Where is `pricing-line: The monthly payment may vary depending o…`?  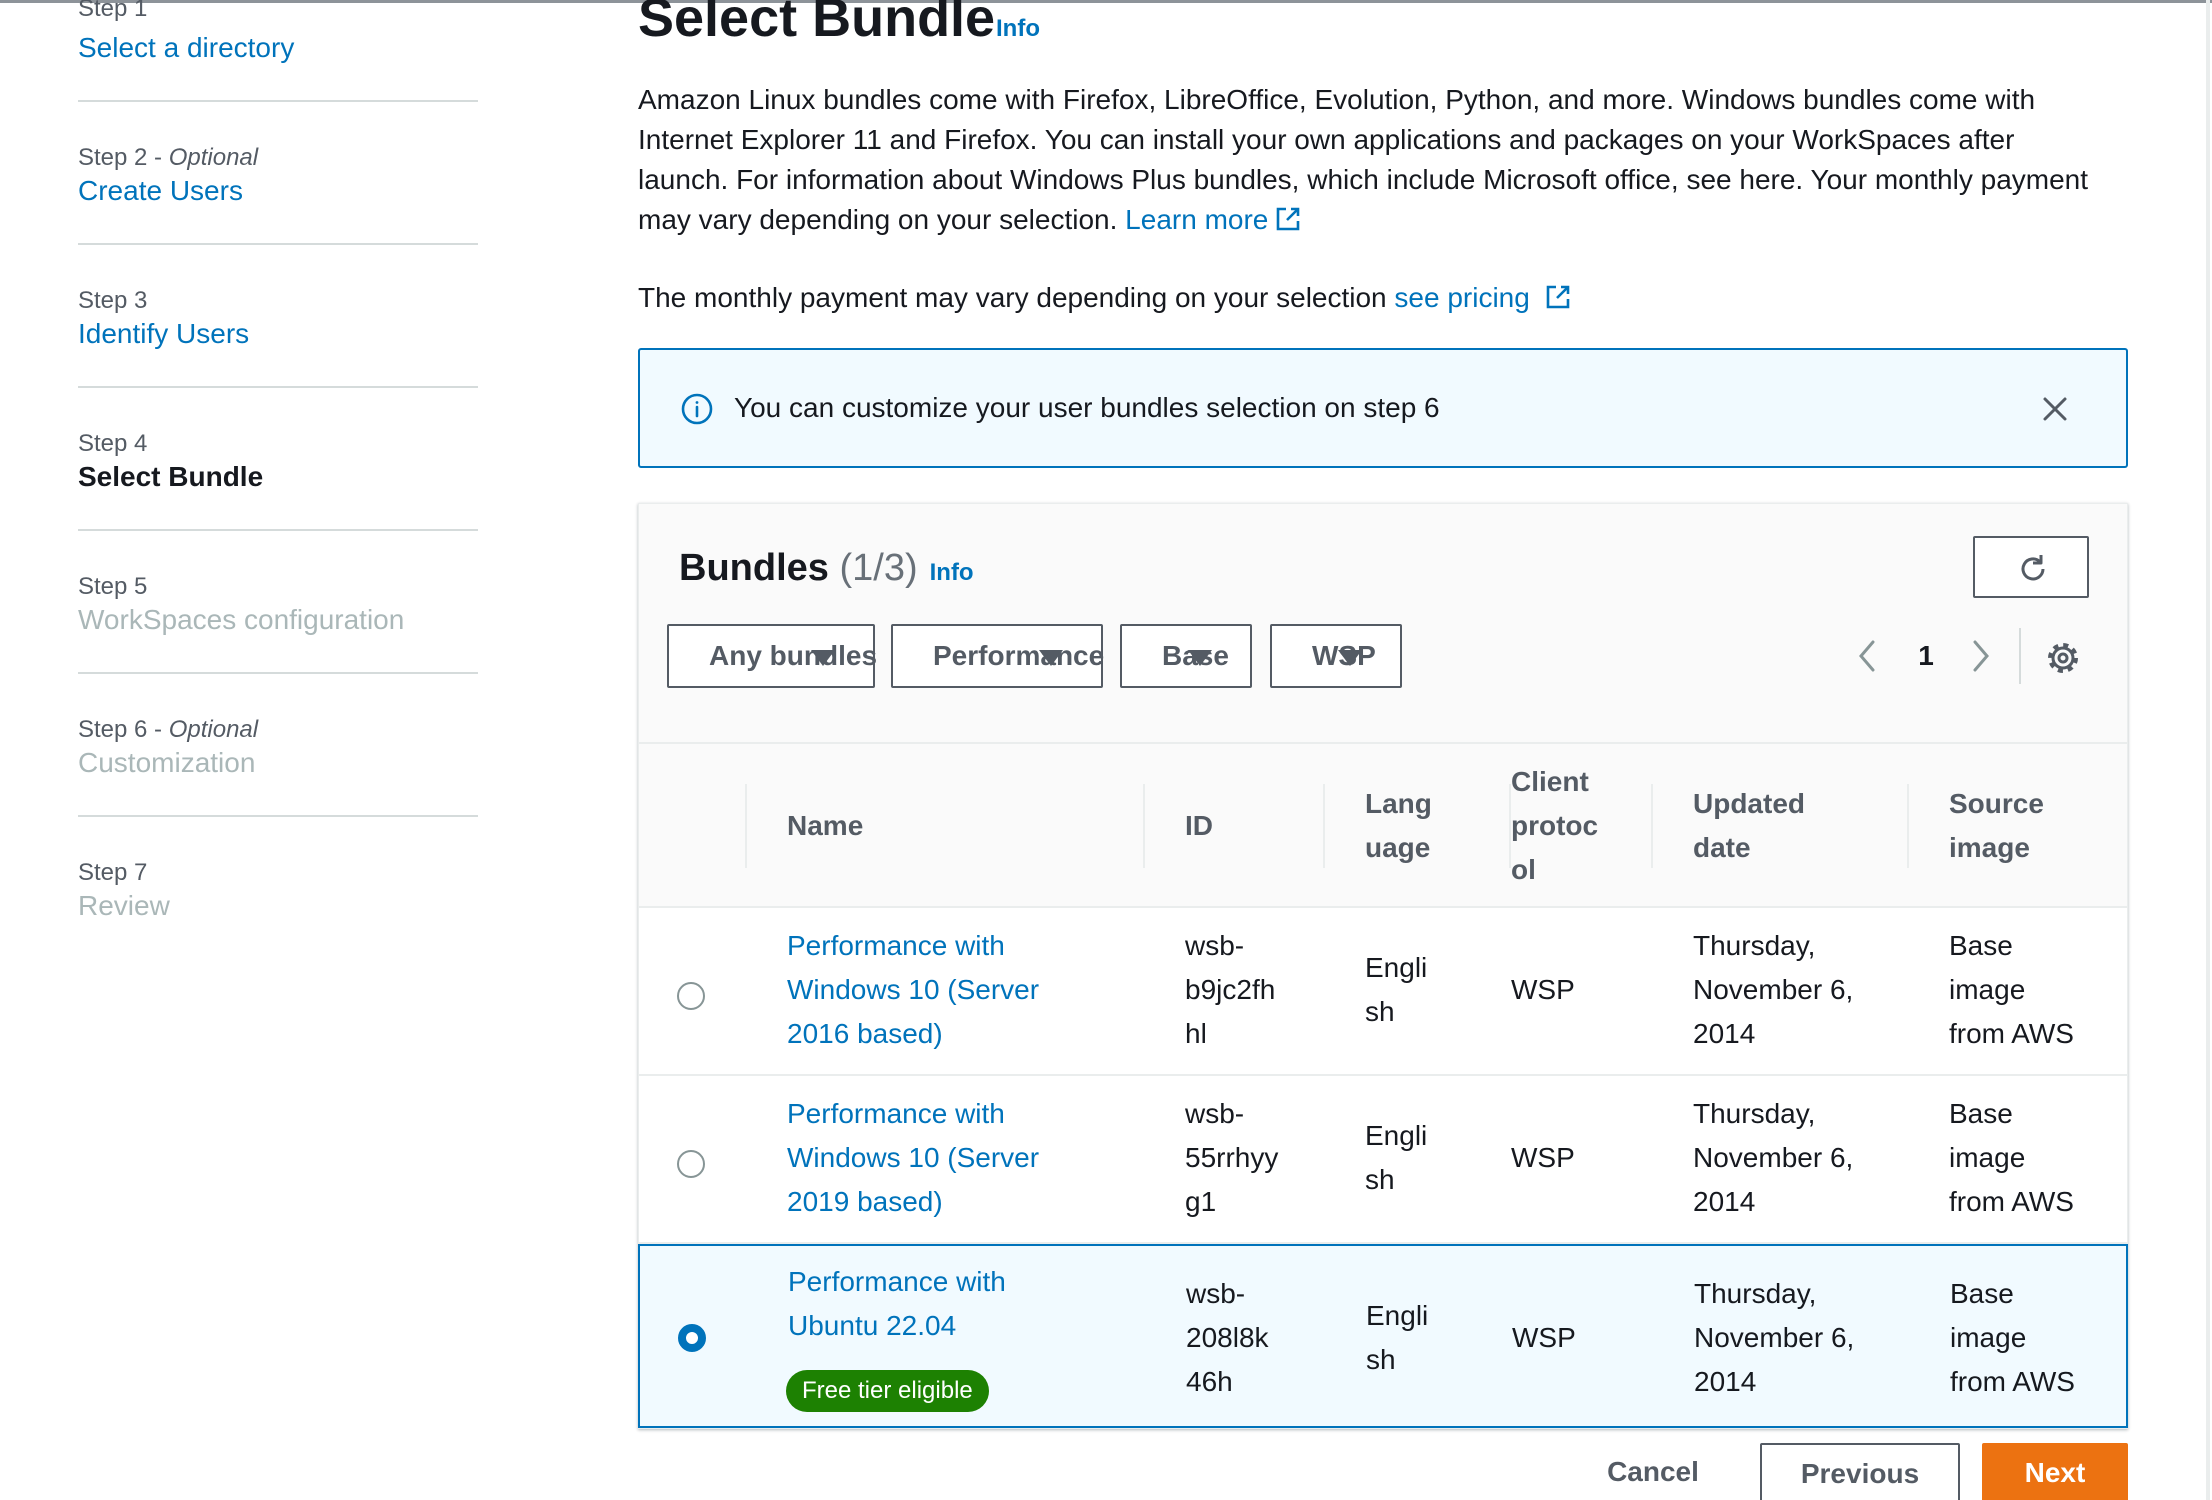
pricing-line: The monthly payment may vary depending o… is located at coordinates (1105, 298).